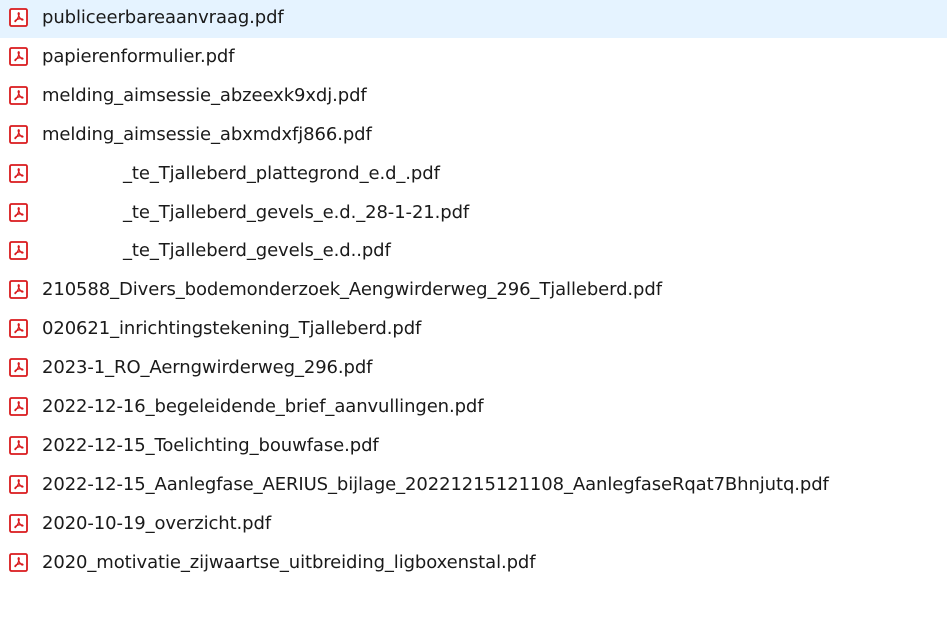 This screenshot has height=625, width=947. I want to click on file-item: melding_aimsessie_abzeexk9xdj.pdf, so click(473, 97).